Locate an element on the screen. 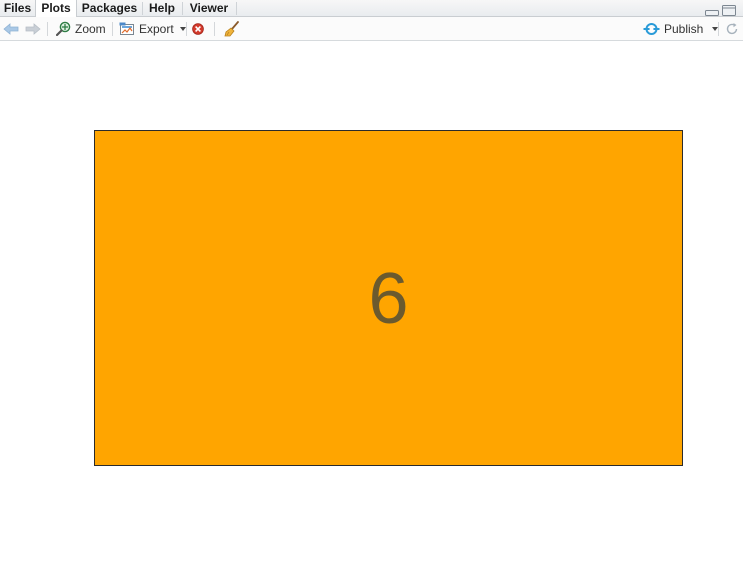  chevron-down-icon is located at coordinates (182, 29).